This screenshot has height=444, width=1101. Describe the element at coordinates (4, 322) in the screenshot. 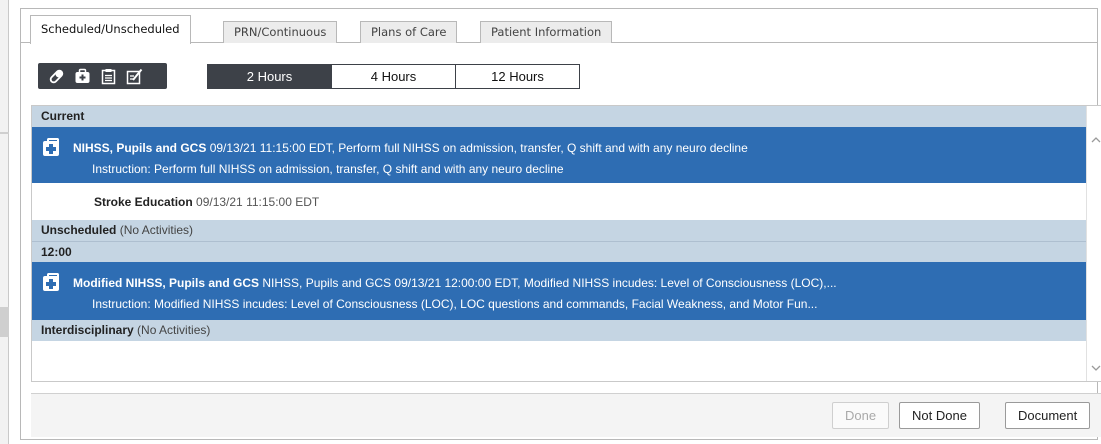

I see `rail-splitter` at that location.